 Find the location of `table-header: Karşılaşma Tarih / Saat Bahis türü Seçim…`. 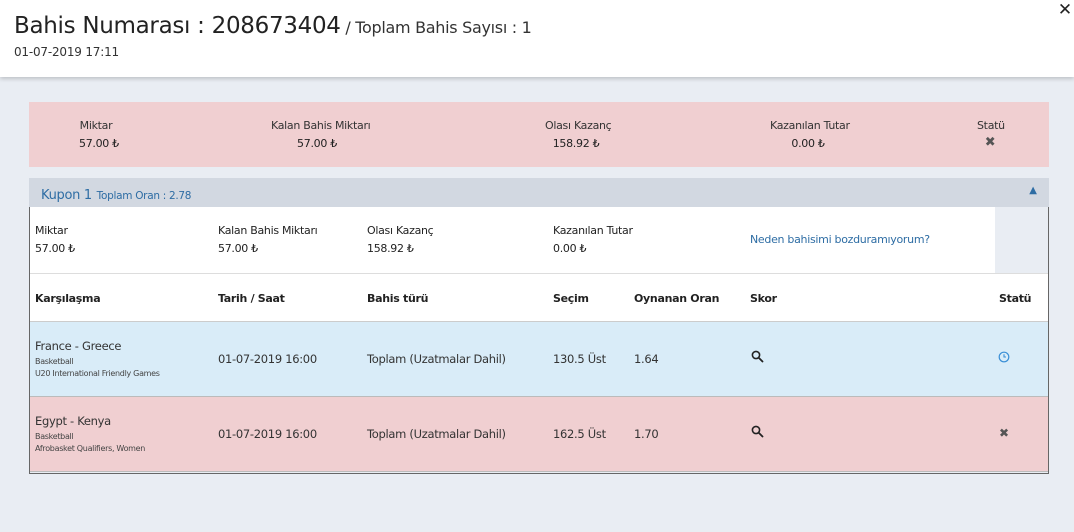

table-header: Karşılaşma Tarih / Saat Bahis türü Seçim… is located at coordinates (539, 297).